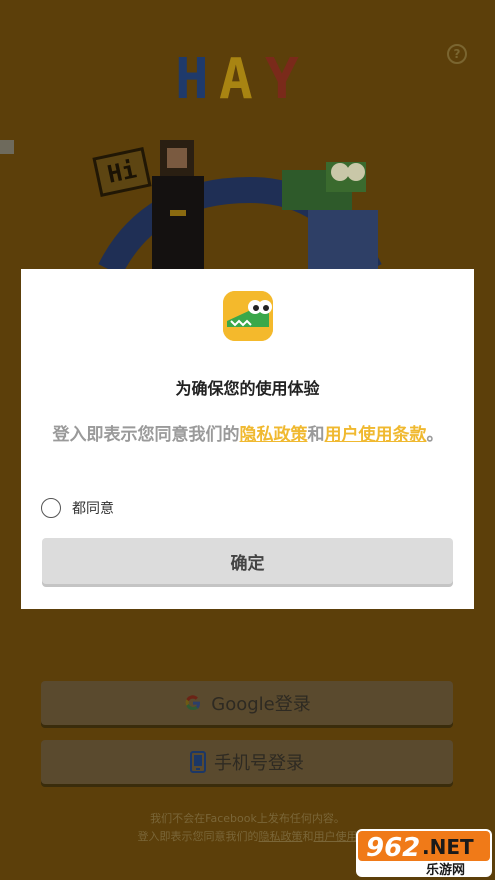  What do you see at coordinates (336, 836) in the screenshot?
I see `footer-terms-link: 用户使用` at bounding box center [336, 836].